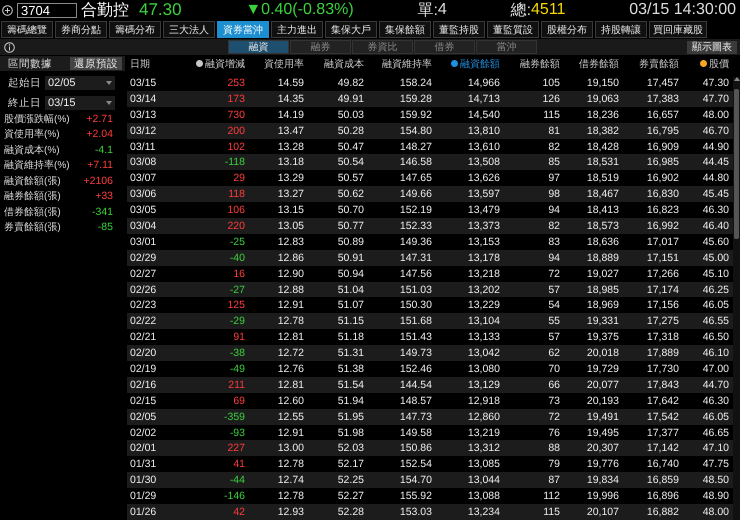 This screenshot has height=520, width=740. I want to click on table-cell-text: 13,229, so click(483, 305).